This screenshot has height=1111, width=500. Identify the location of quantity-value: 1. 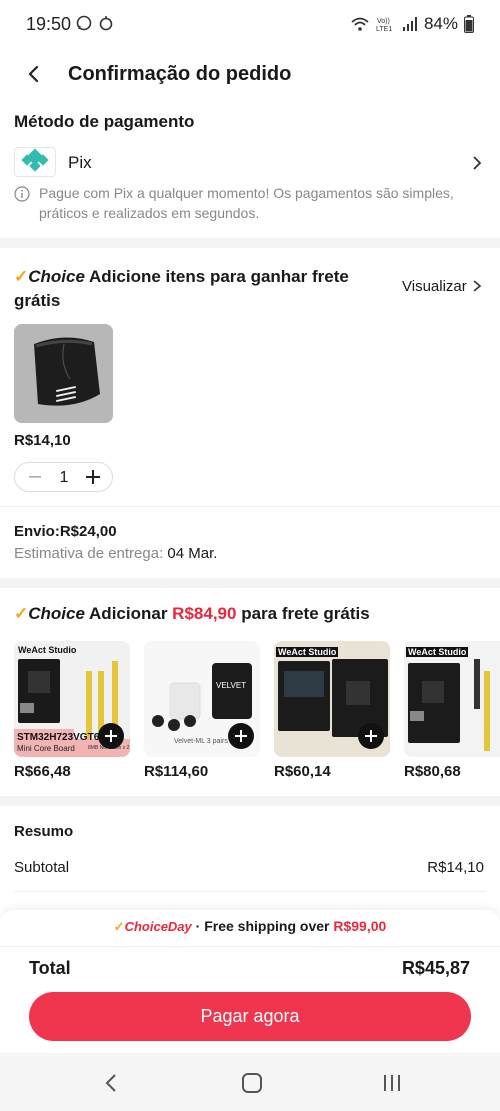
(64, 477).